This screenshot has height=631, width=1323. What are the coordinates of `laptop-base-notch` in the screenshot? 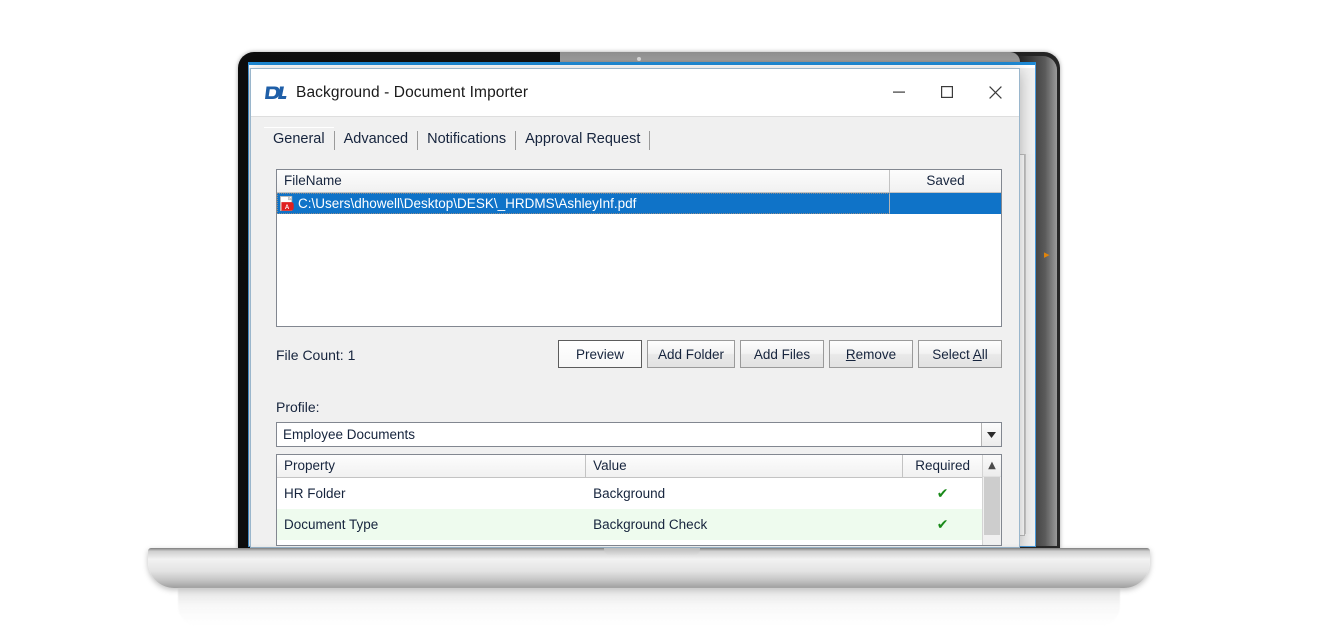 It's located at (652, 551).